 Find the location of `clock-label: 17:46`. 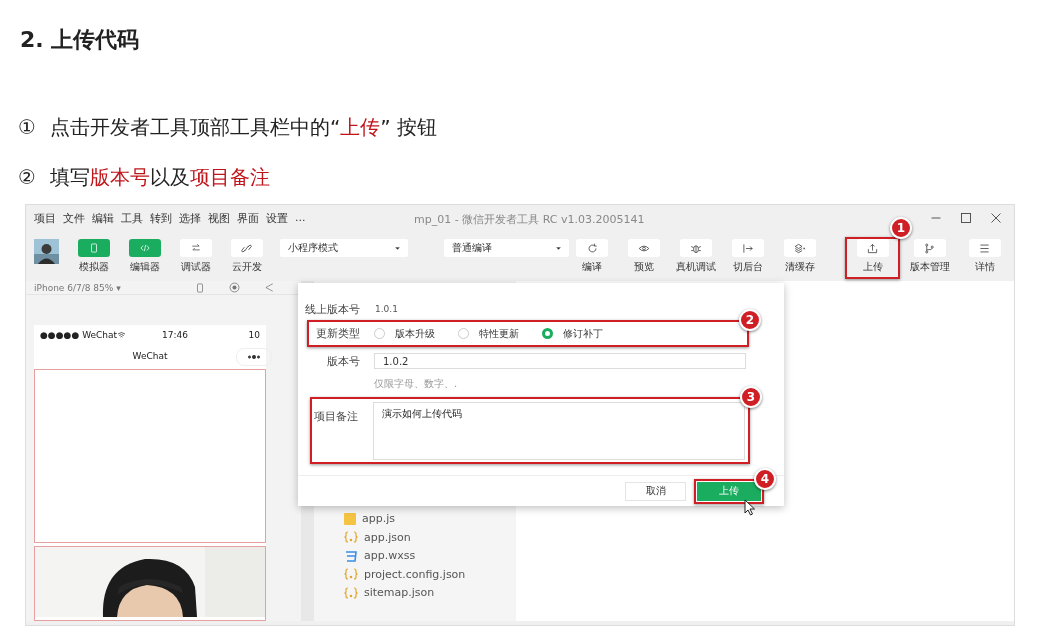

clock-label: 17:46 is located at coordinates (175, 335).